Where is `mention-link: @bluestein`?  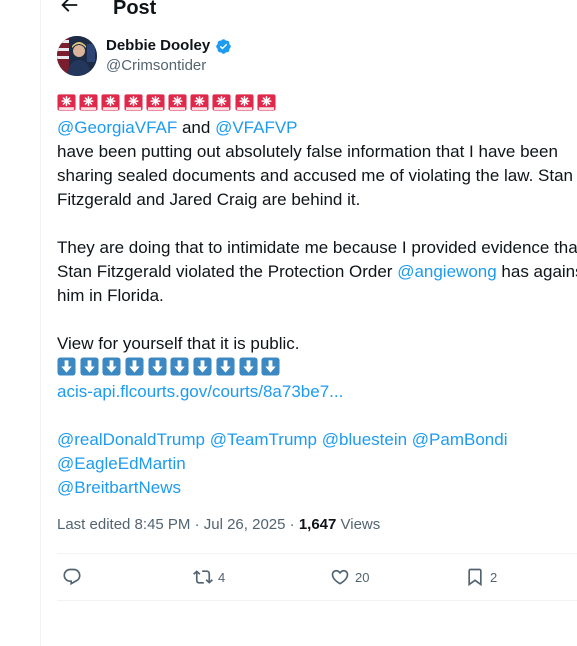
mention-link: @bluestein is located at coordinates (364, 439).